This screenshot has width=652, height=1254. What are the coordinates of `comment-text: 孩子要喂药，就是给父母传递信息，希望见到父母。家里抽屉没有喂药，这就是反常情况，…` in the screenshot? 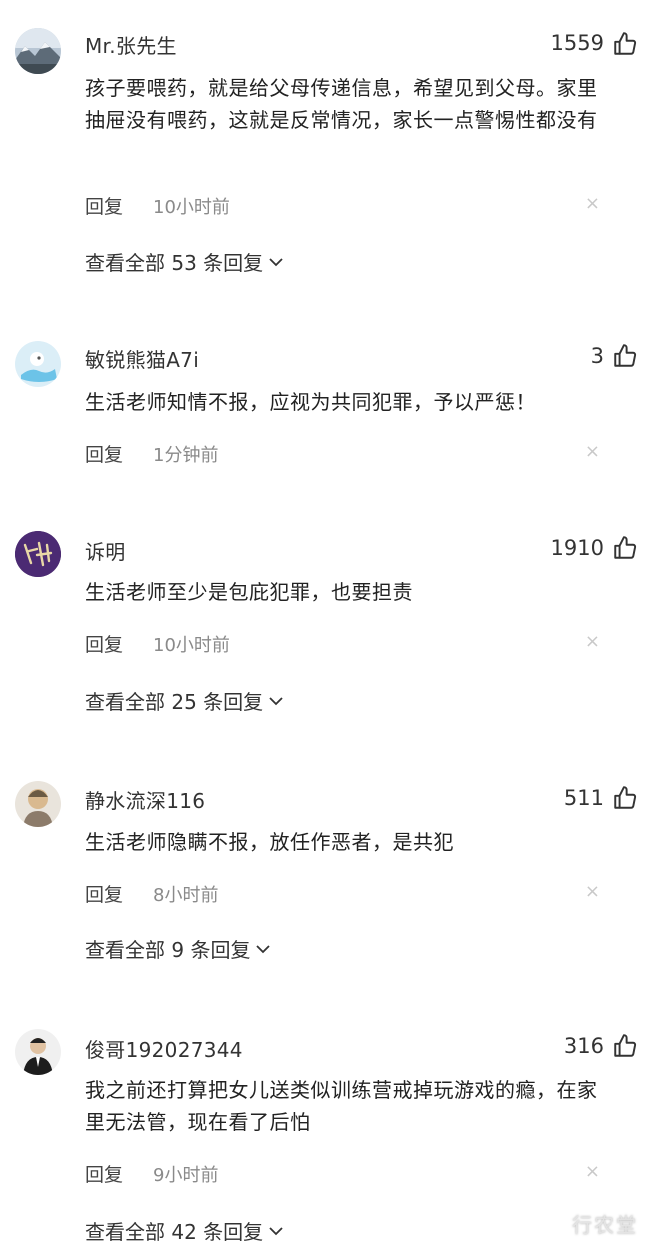 It's located at (341, 104).